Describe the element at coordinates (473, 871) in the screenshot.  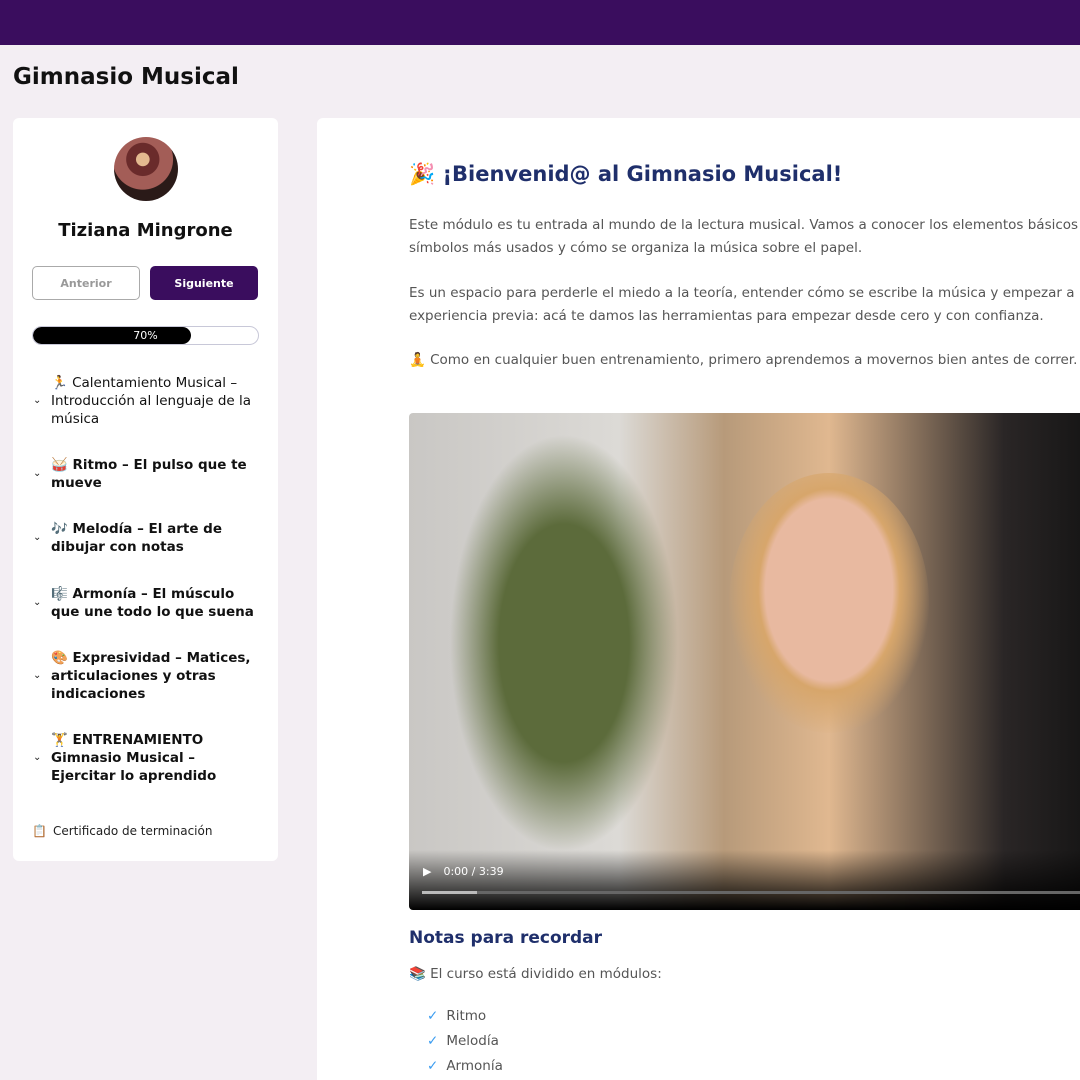
I see `video-time: 0:00 / 3:39` at that location.